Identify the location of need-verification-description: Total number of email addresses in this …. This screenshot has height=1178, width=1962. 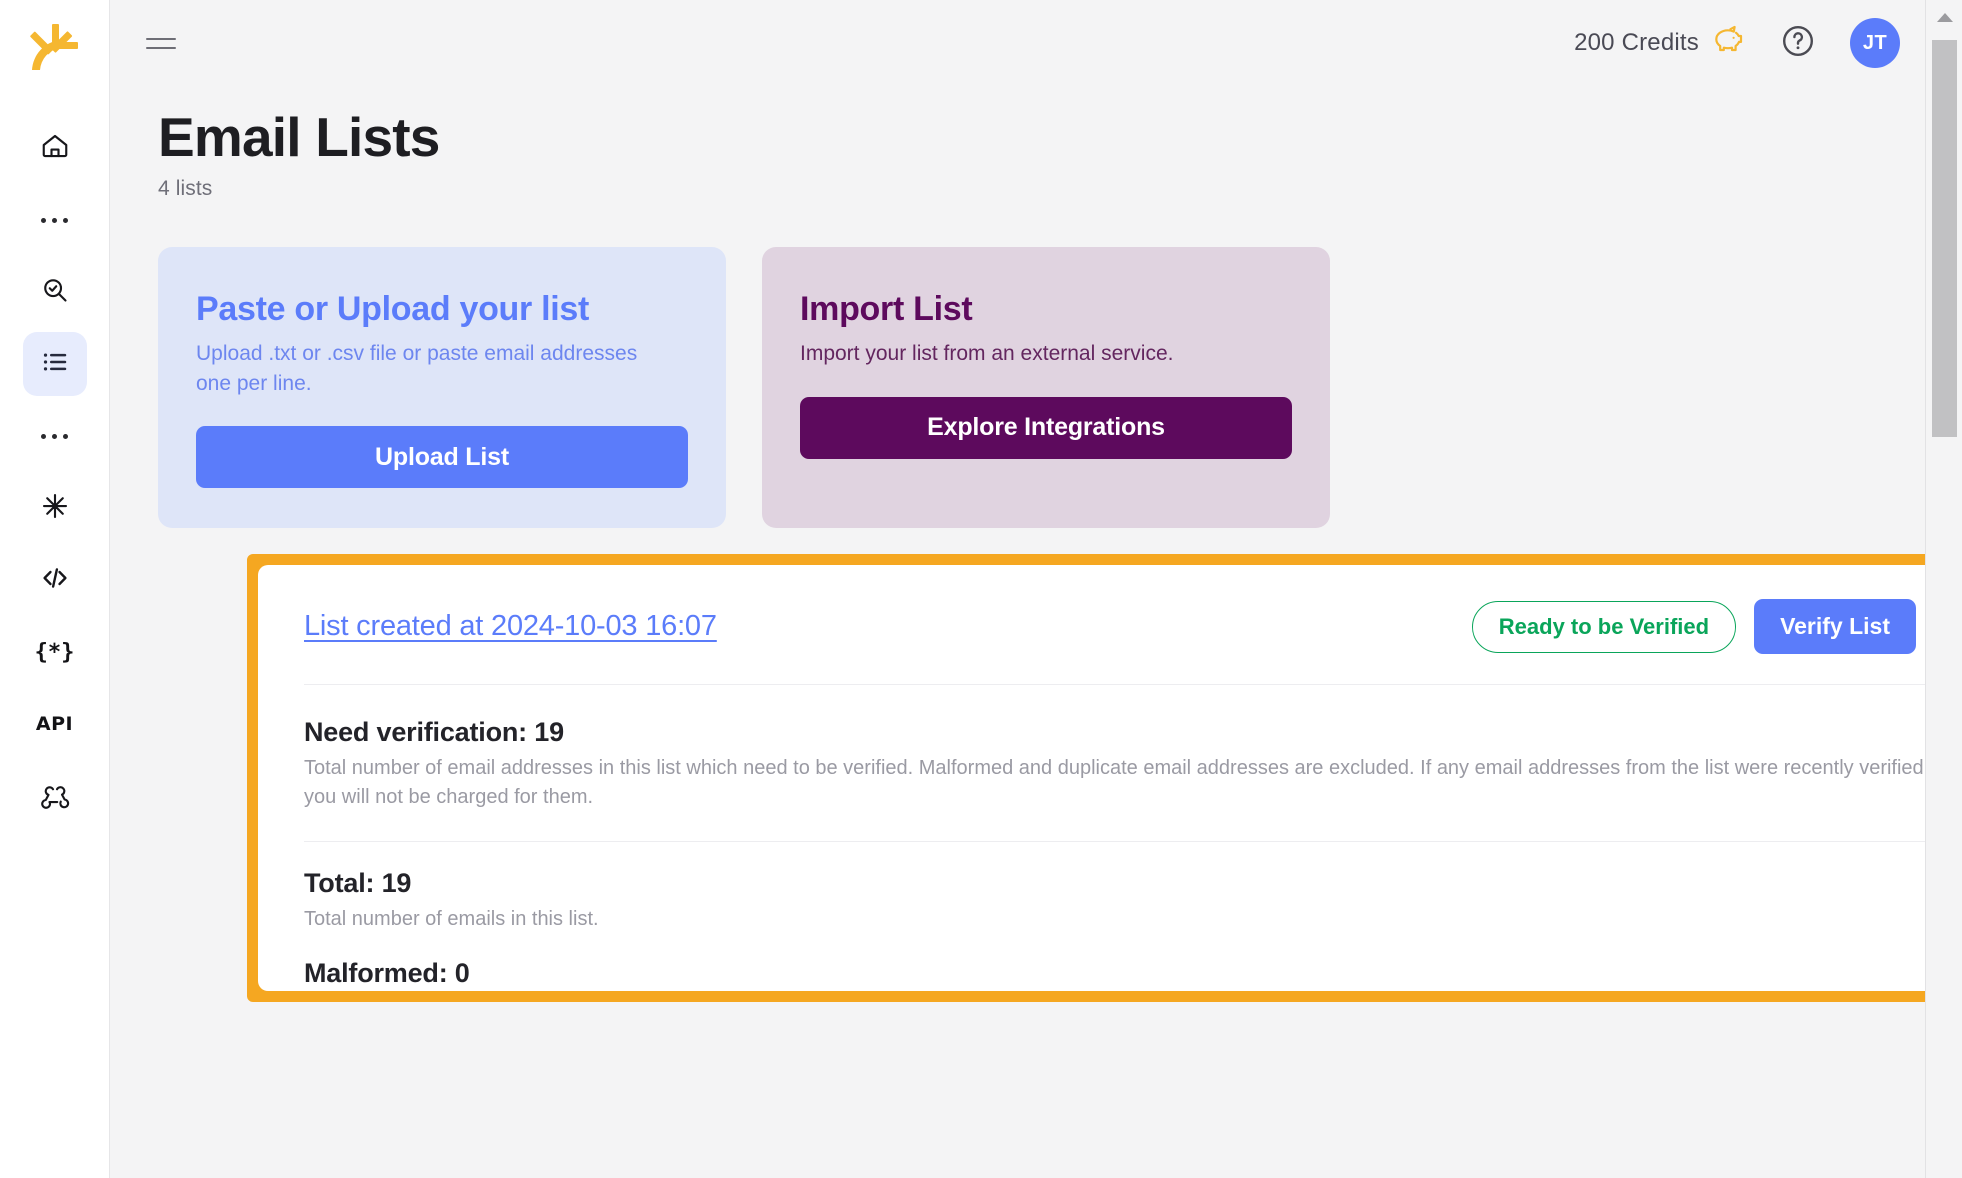
(1114, 782).